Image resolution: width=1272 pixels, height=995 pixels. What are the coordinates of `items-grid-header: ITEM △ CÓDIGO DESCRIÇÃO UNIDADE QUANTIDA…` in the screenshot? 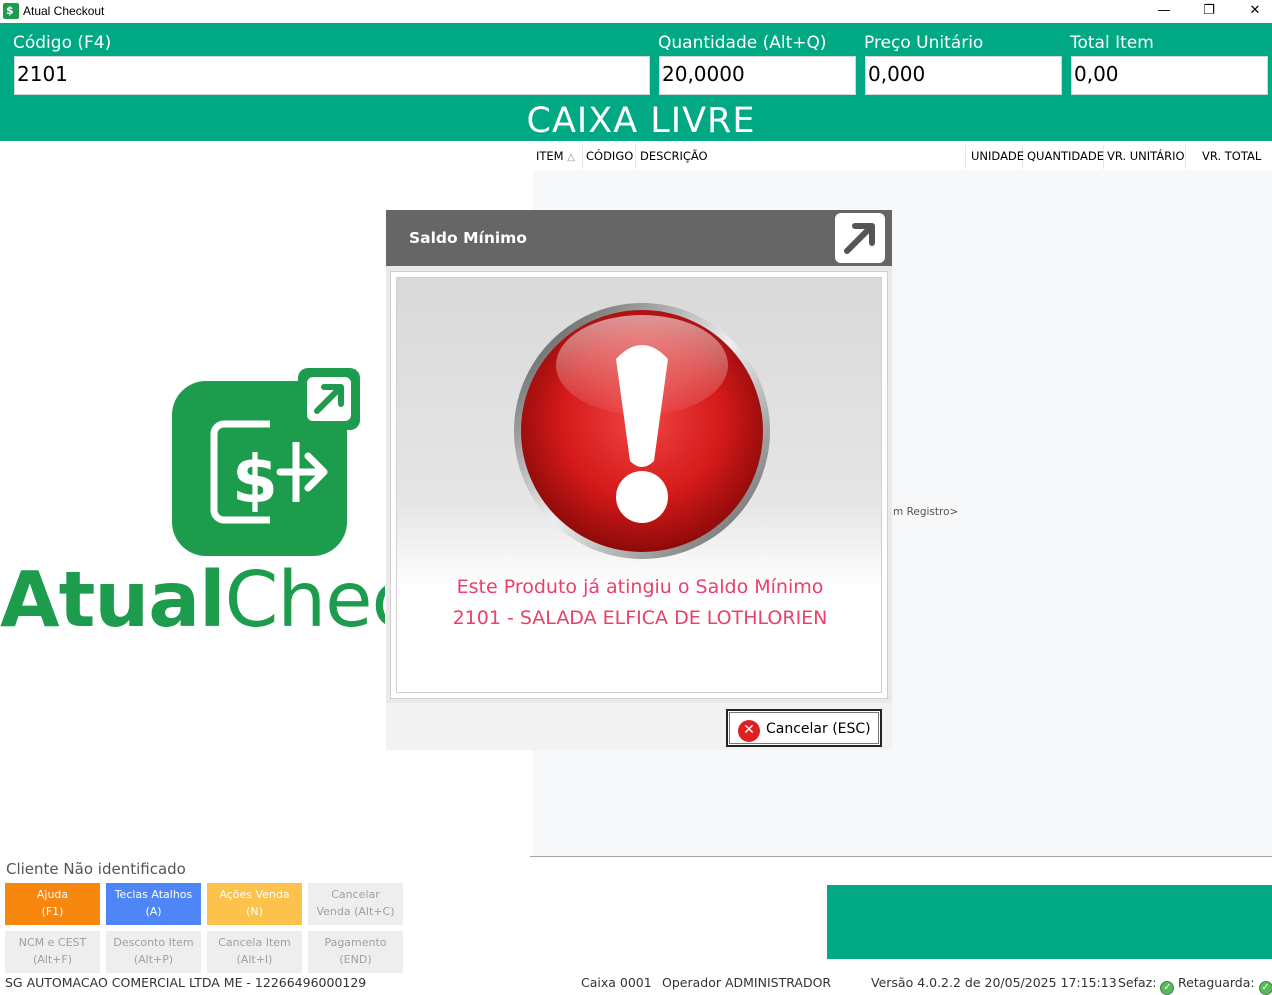 It's located at (902, 157).